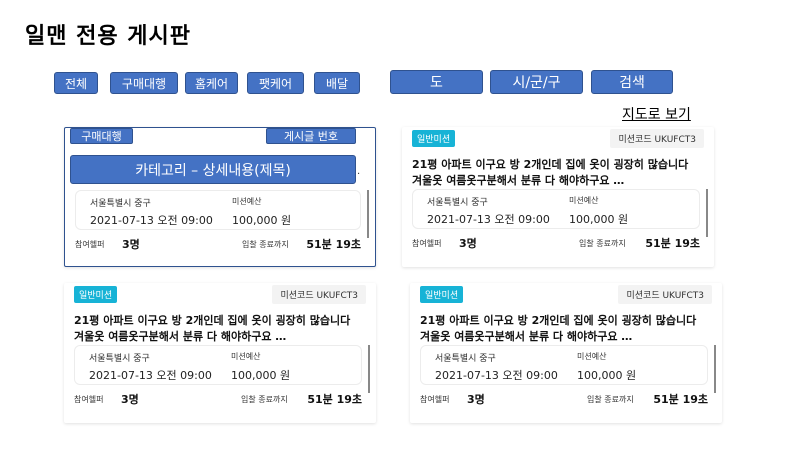 Image resolution: width=800 pixels, height=450 pixels. Describe the element at coordinates (144, 83) in the screenshot. I see `filter-purchase-button: 구매대행` at that location.